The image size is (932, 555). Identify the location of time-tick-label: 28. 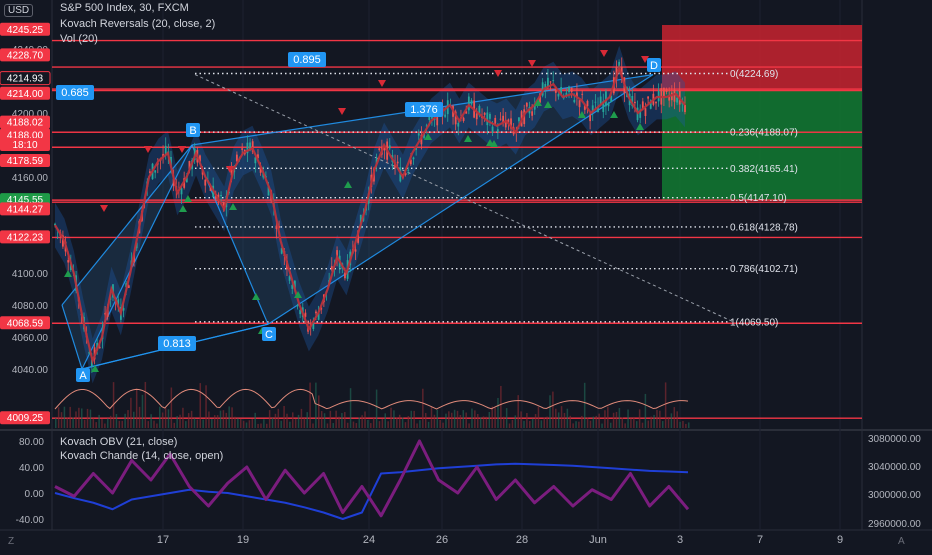
(522, 540).